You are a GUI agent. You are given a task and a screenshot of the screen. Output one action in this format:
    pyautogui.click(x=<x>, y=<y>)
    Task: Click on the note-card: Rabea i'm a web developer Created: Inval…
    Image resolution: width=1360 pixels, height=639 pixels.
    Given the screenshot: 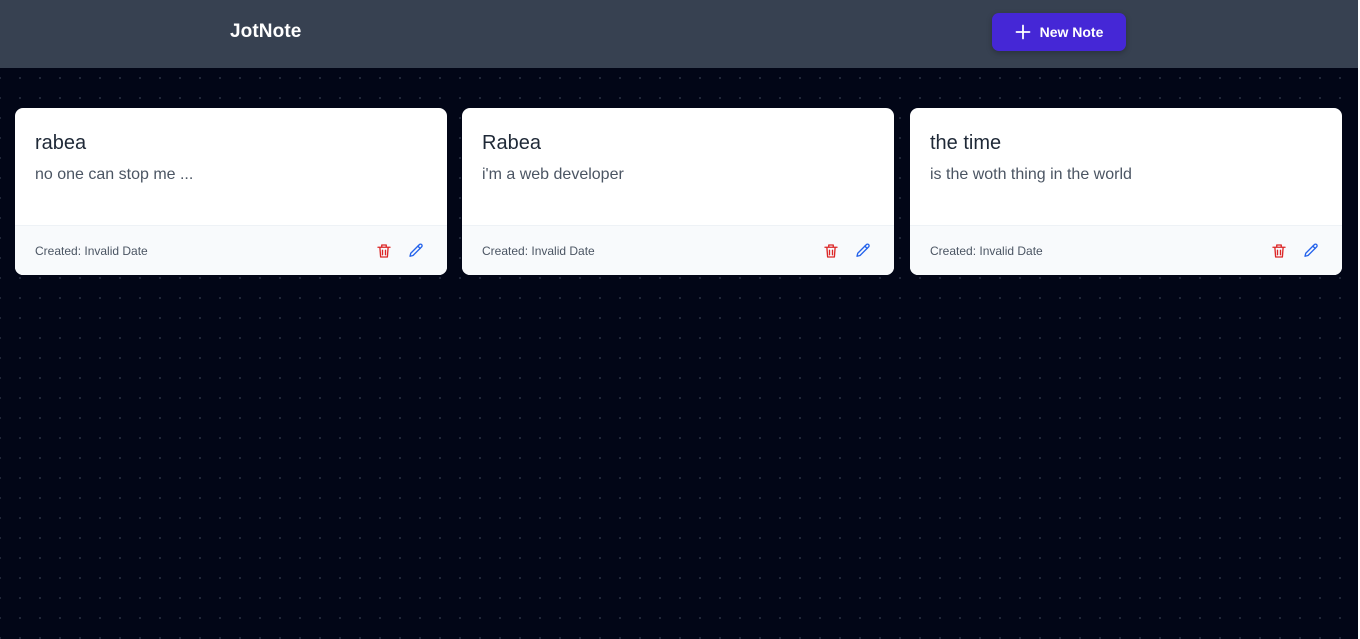 What is the action you would take?
    pyautogui.click(x=678, y=191)
    